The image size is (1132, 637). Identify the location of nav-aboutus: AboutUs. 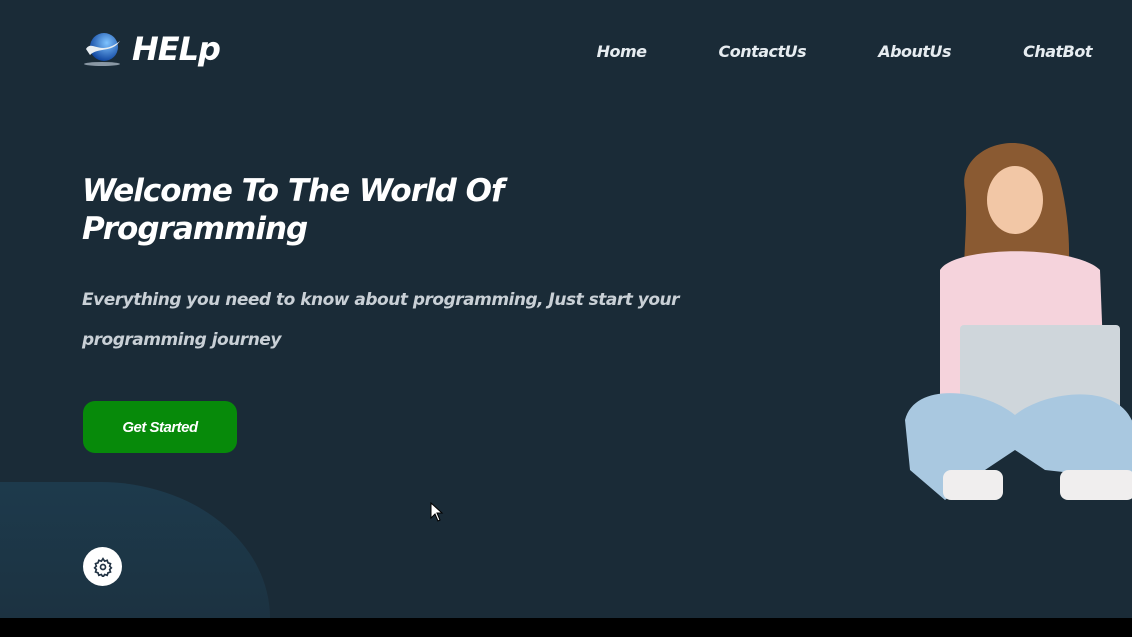
(914, 51).